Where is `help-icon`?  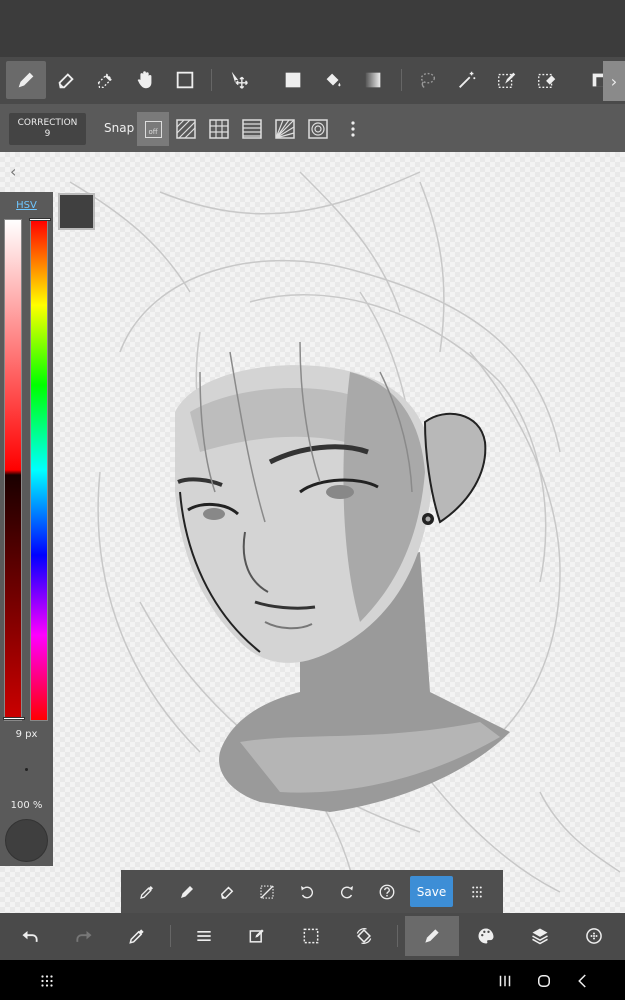
help-icon is located at coordinates (387, 892).